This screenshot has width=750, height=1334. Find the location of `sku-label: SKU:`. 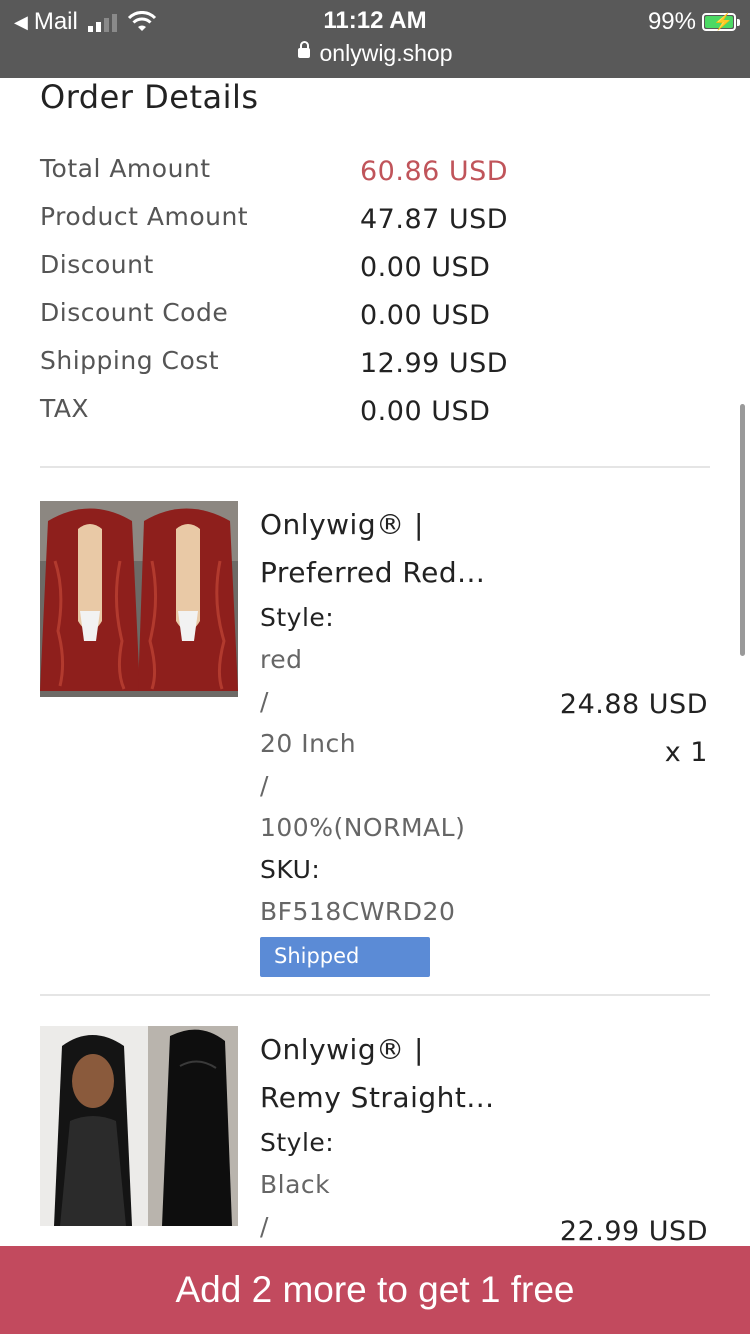

sku-label: SKU: is located at coordinates (290, 869).